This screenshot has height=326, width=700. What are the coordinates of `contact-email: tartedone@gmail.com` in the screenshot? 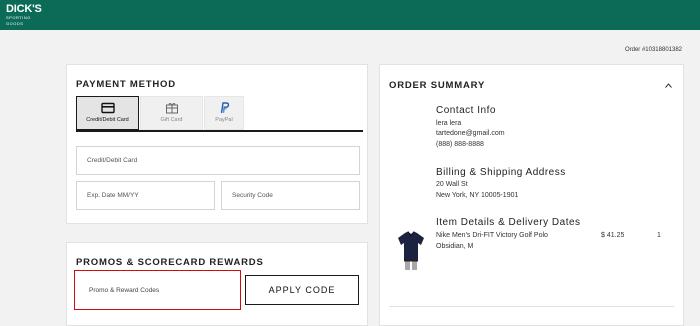 It's located at (470, 133).